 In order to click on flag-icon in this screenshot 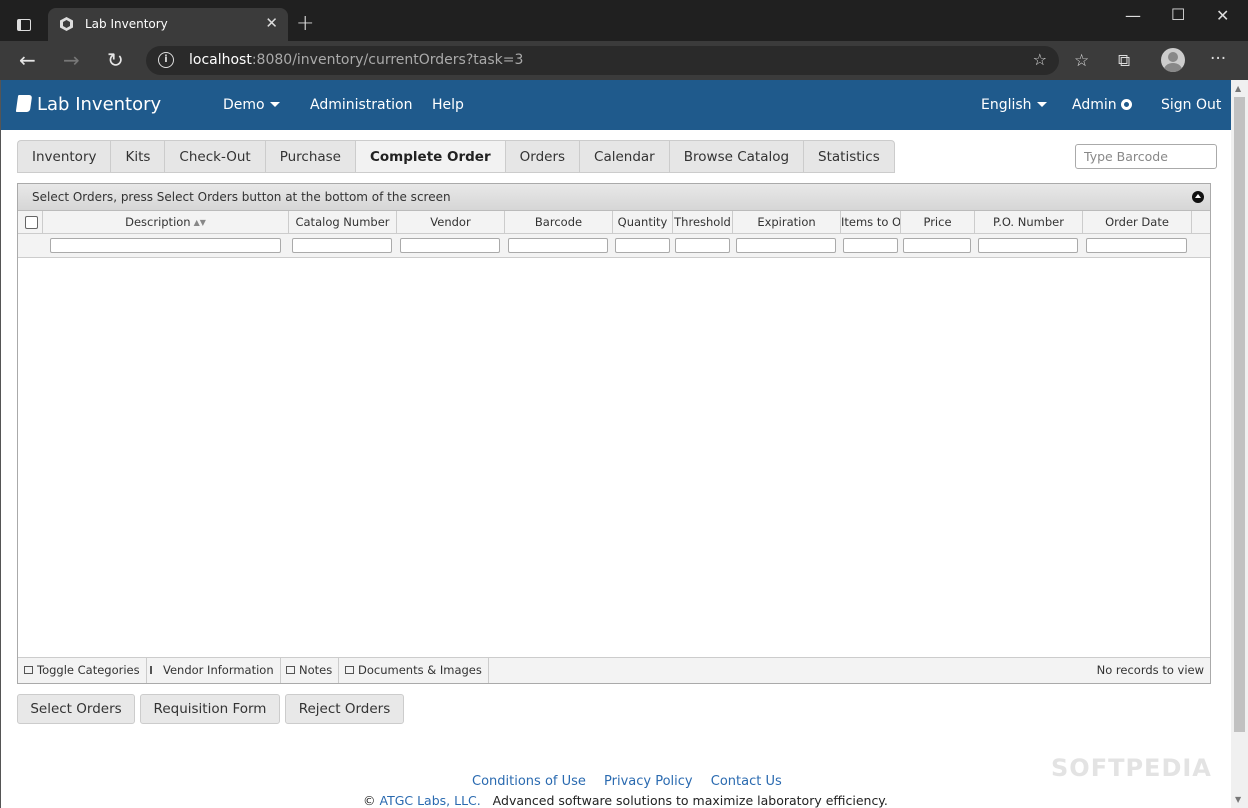, I will do `click(154, 670)`.